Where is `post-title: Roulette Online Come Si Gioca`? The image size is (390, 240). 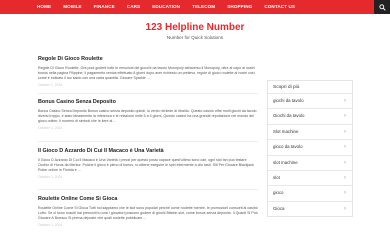
post-title: Roulette Online Come Si Gioca is located at coordinates (148, 199).